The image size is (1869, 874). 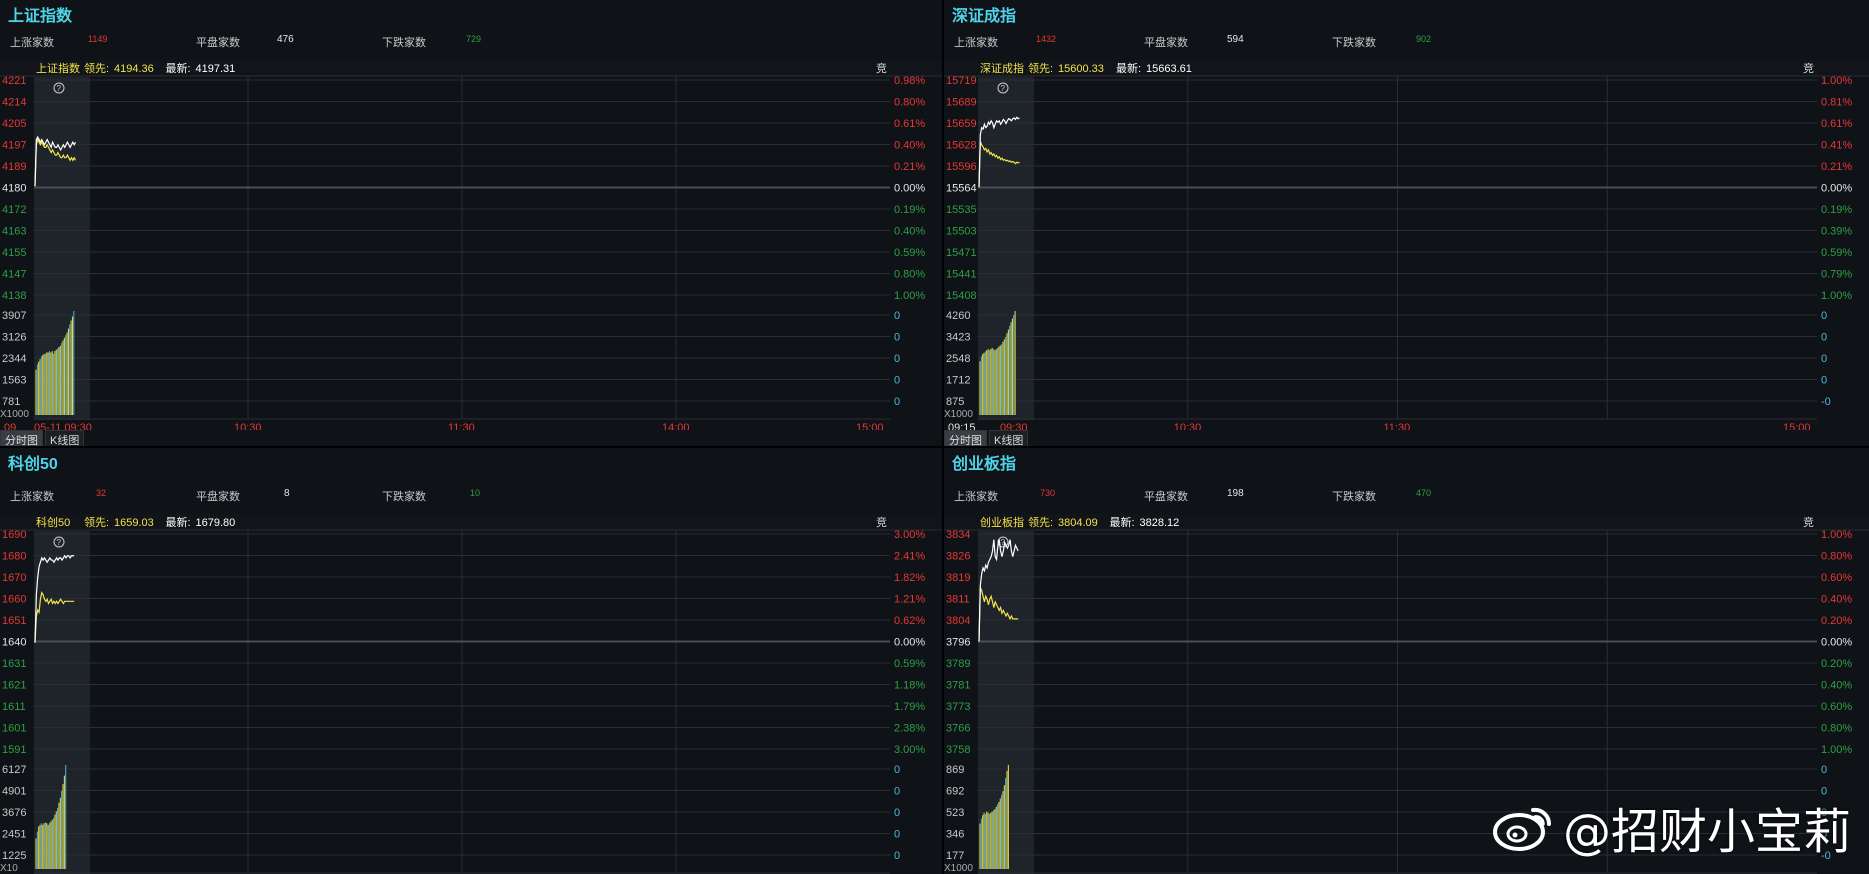 What do you see at coordinates (958, 621) in the screenshot?
I see `price-tick-label: 3804` at bounding box center [958, 621].